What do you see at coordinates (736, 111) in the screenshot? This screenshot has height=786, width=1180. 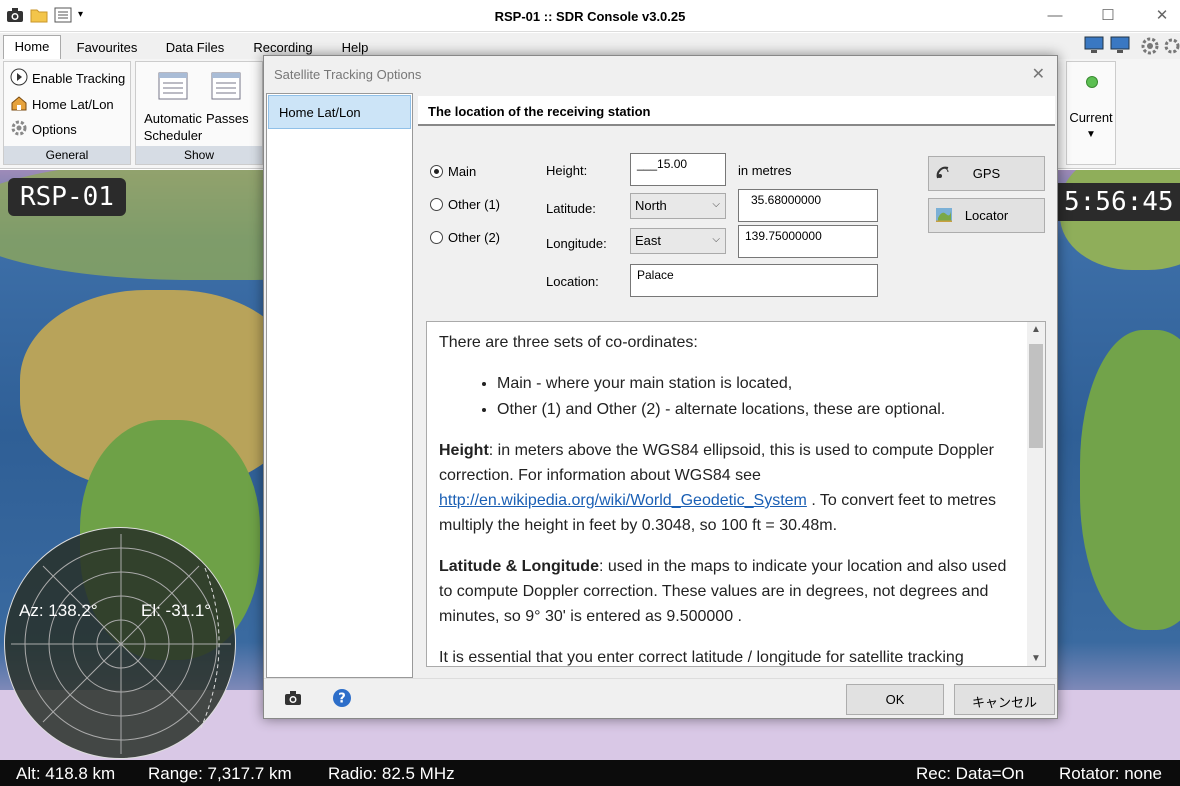 I see `panel-header: The location of the receiving station` at bounding box center [736, 111].